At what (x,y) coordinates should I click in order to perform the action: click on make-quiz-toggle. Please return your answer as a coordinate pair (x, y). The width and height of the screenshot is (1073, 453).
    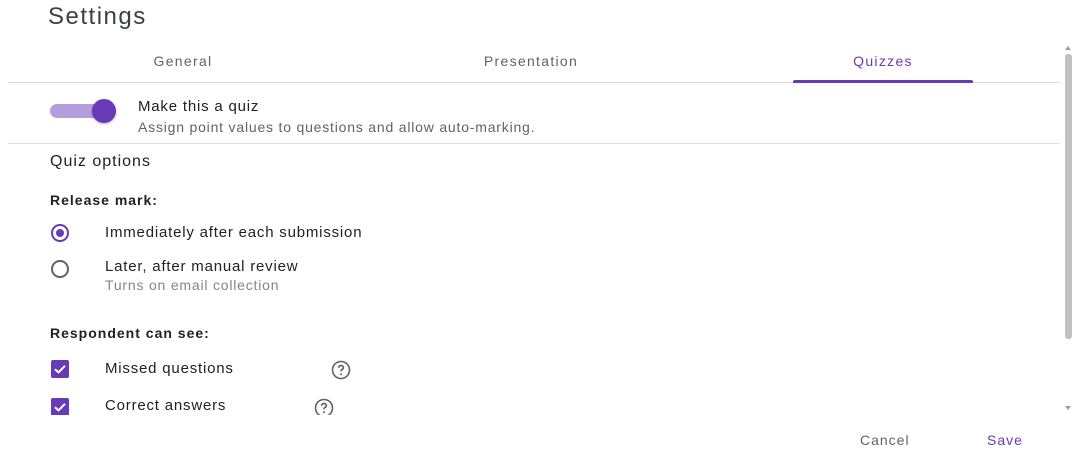
    Looking at the image, I should click on (84, 111).